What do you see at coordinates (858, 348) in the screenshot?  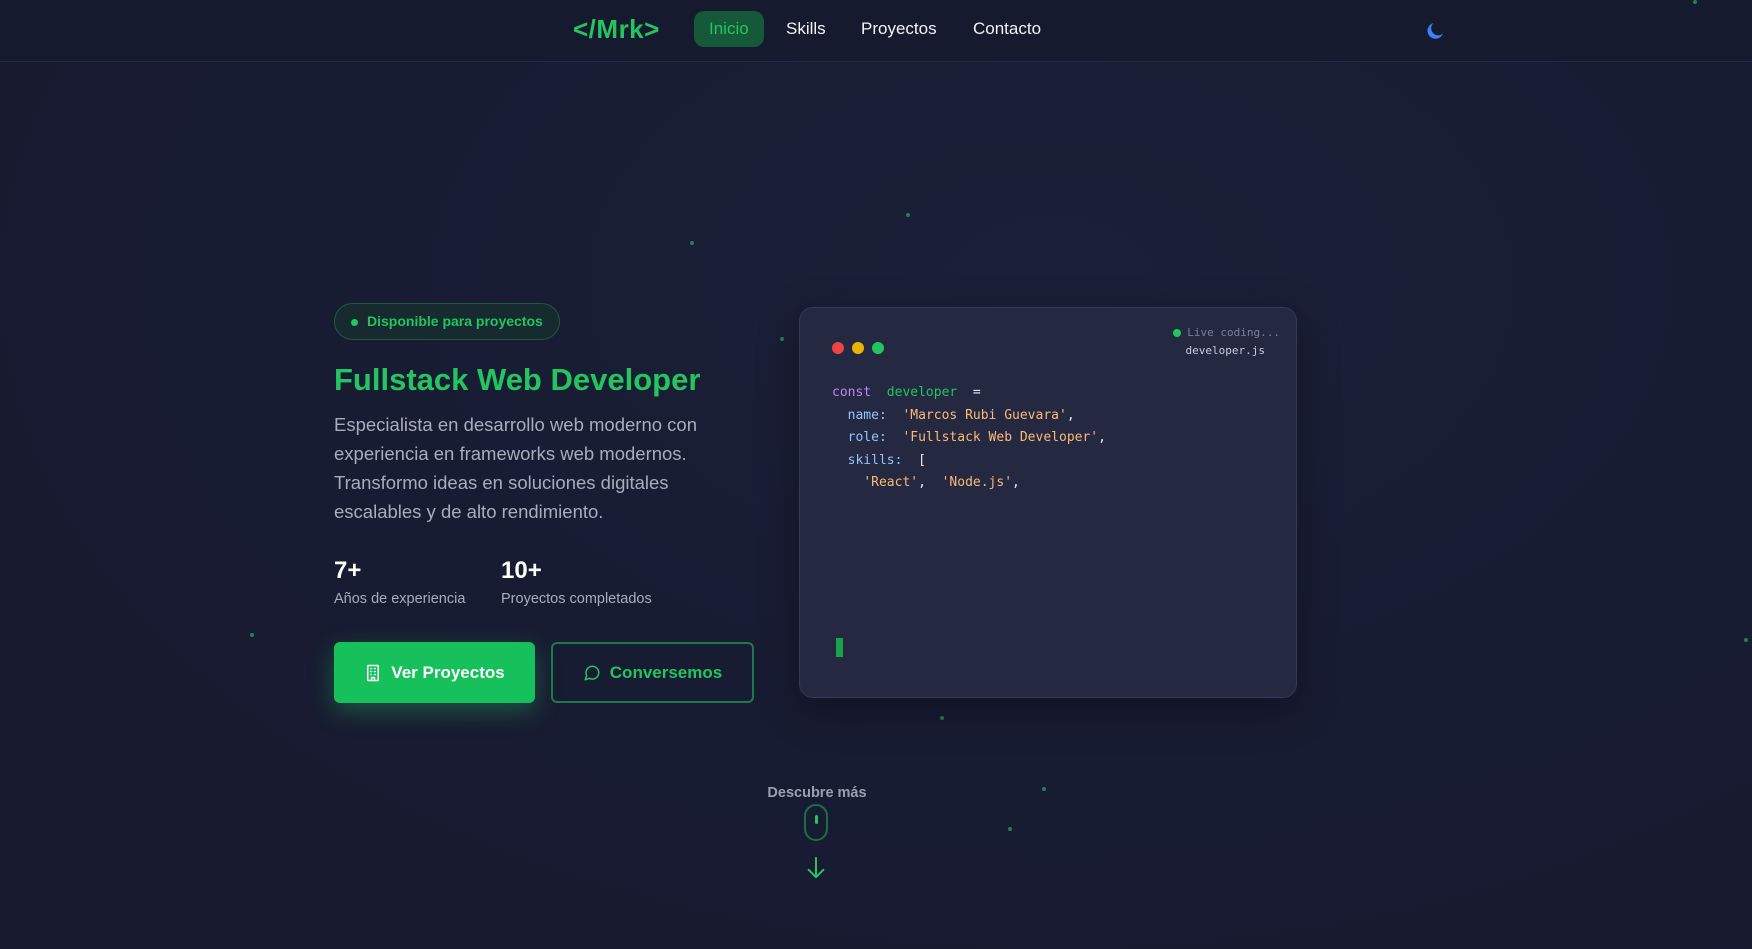 I see `window-minimize-dot` at bounding box center [858, 348].